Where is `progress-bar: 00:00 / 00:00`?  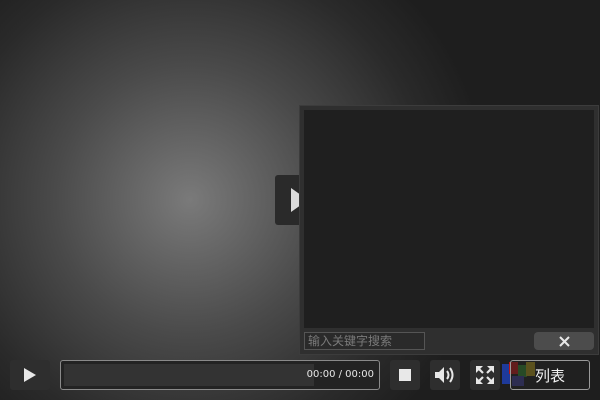
progress-bar: 00:00 / 00:00 is located at coordinates (220, 375).